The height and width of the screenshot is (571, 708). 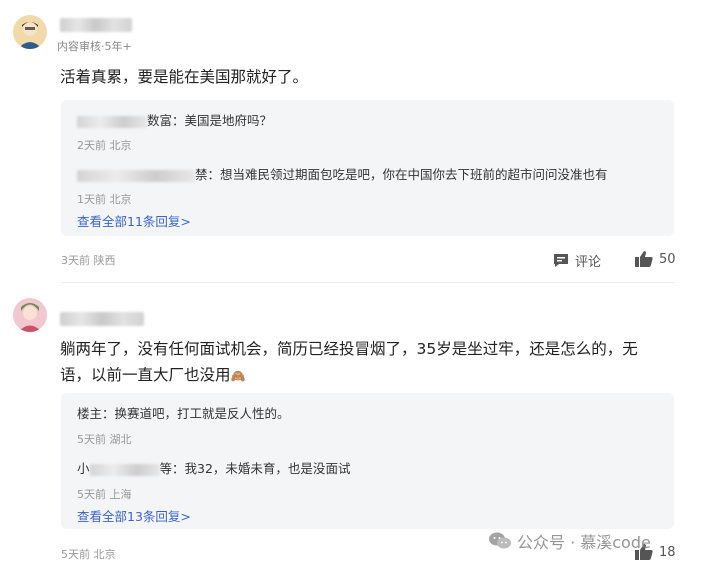 What do you see at coordinates (644, 259) in the screenshot?
I see `thumbs-up-icon` at bounding box center [644, 259].